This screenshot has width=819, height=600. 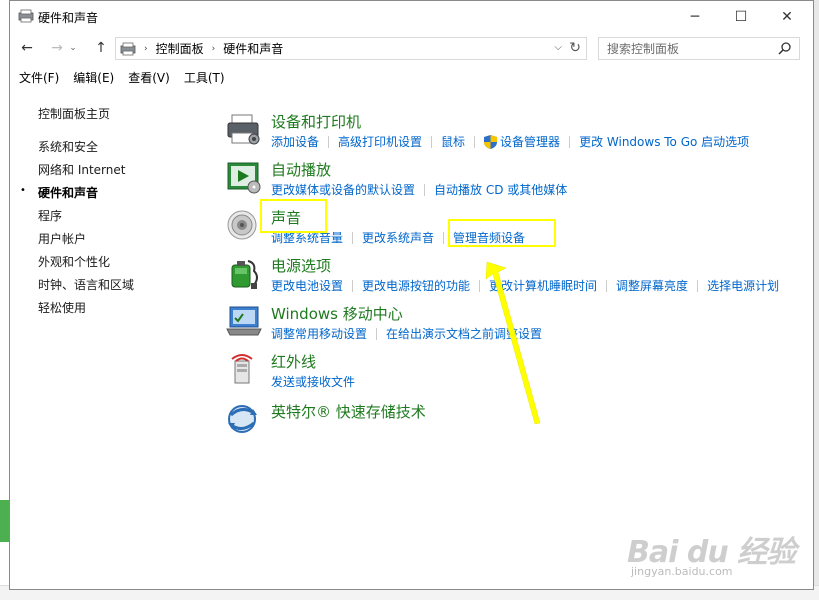 I want to click on sidebar-item-control-panel-home: 控制面板主页, so click(x=74, y=113).